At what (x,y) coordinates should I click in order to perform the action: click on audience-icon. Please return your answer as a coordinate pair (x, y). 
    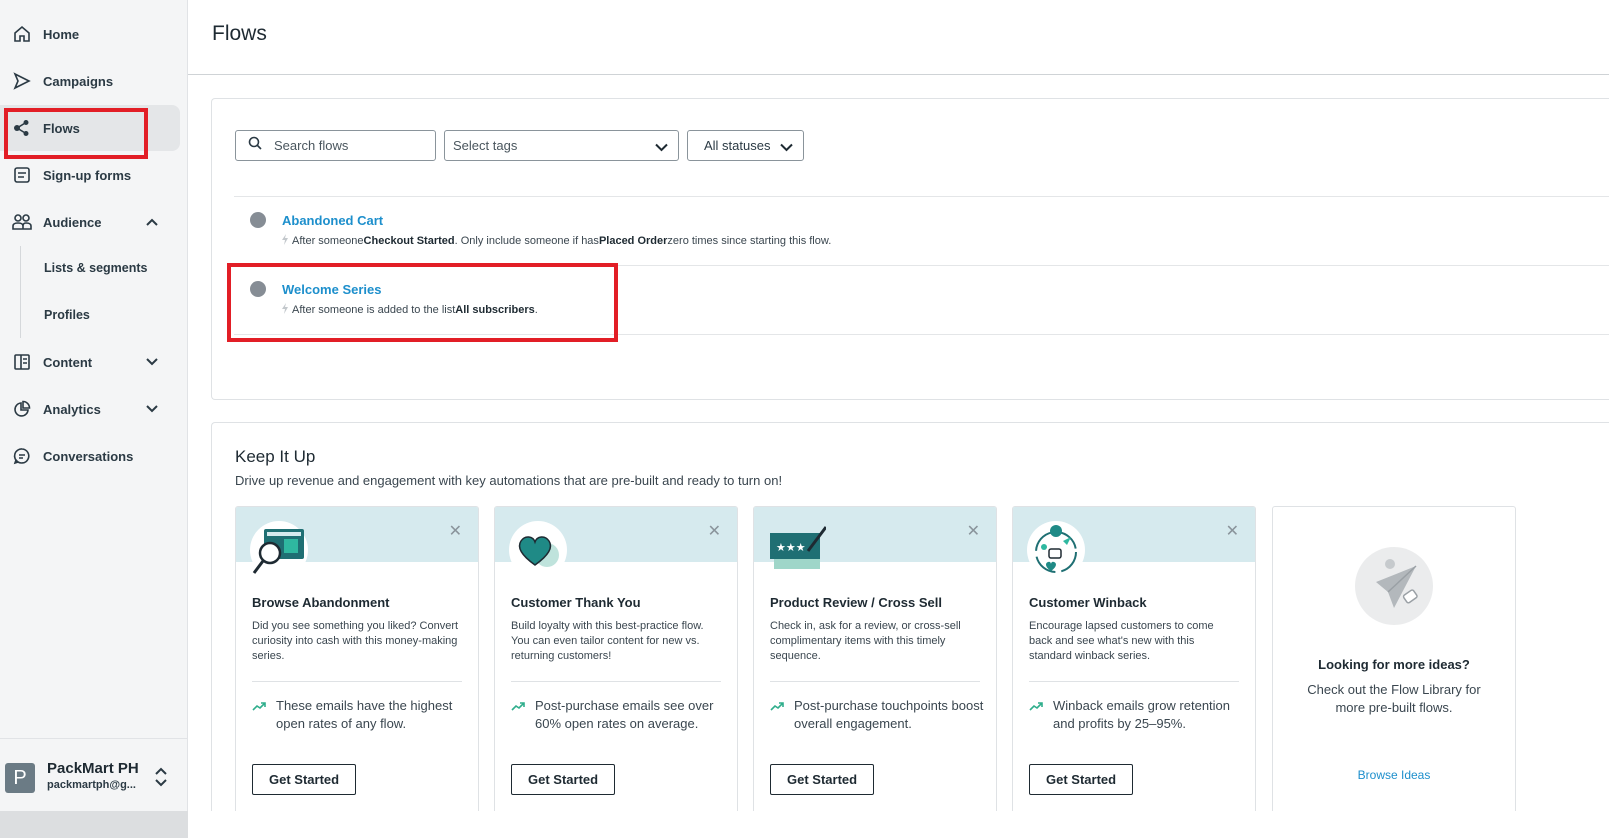
    Looking at the image, I should click on (22, 222).